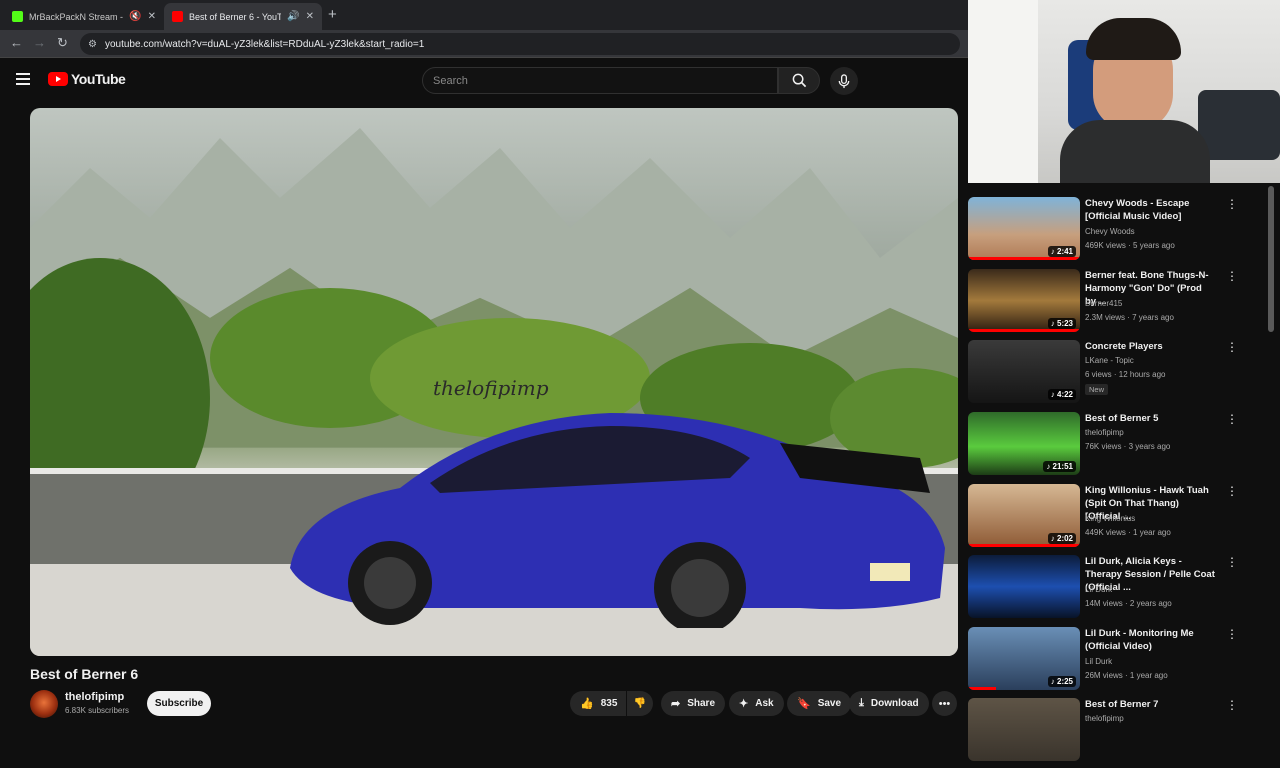 The width and height of the screenshot is (1280, 768). I want to click on recommendation-channel: Chevy Woods, so click(1110, 231).